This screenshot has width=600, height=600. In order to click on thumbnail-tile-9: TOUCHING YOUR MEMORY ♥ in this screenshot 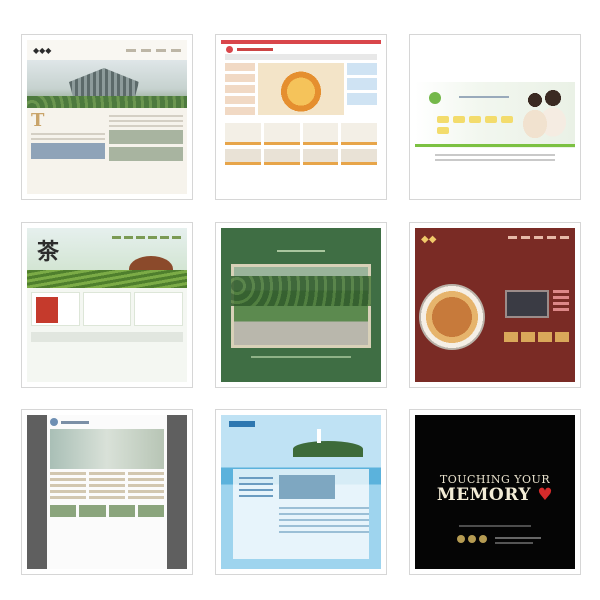, I will do `click(495, 492)`.